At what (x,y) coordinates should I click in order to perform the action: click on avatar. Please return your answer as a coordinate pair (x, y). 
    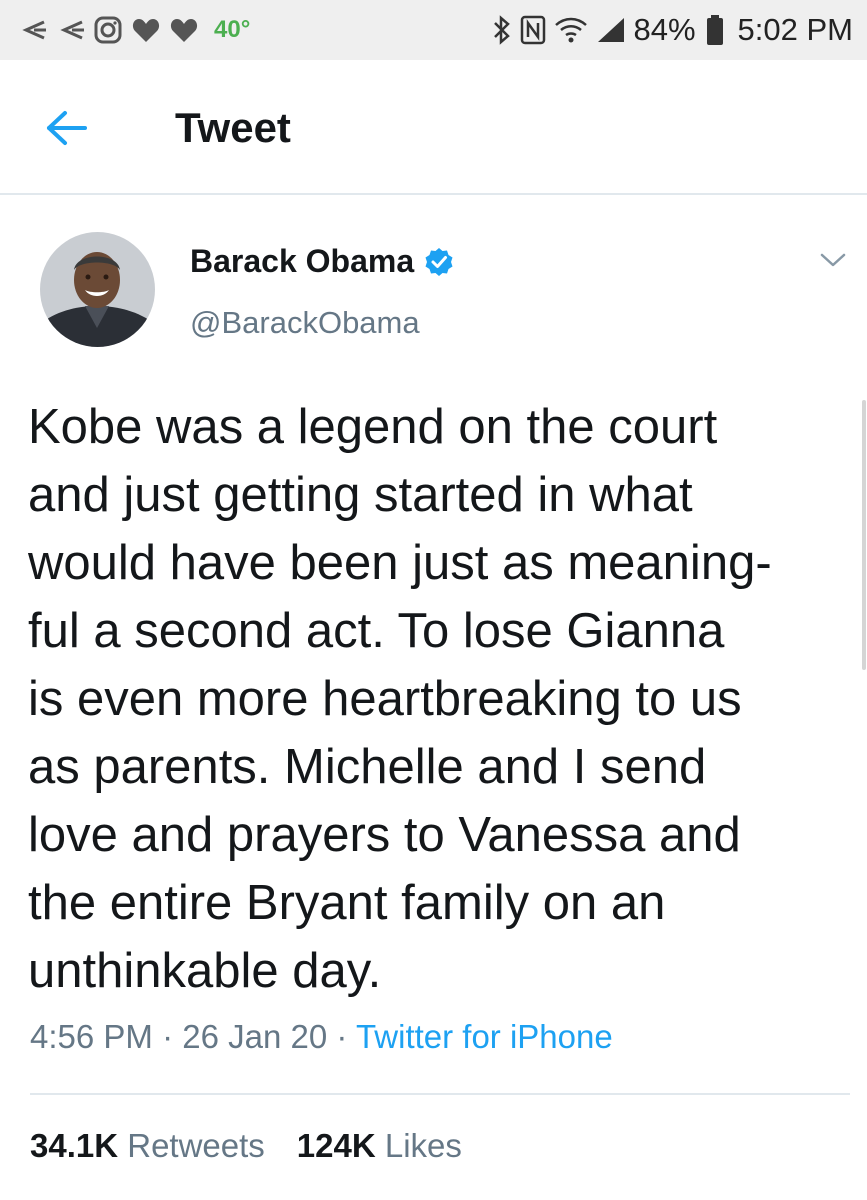
    Looking at the image, I should click on (97, 289).